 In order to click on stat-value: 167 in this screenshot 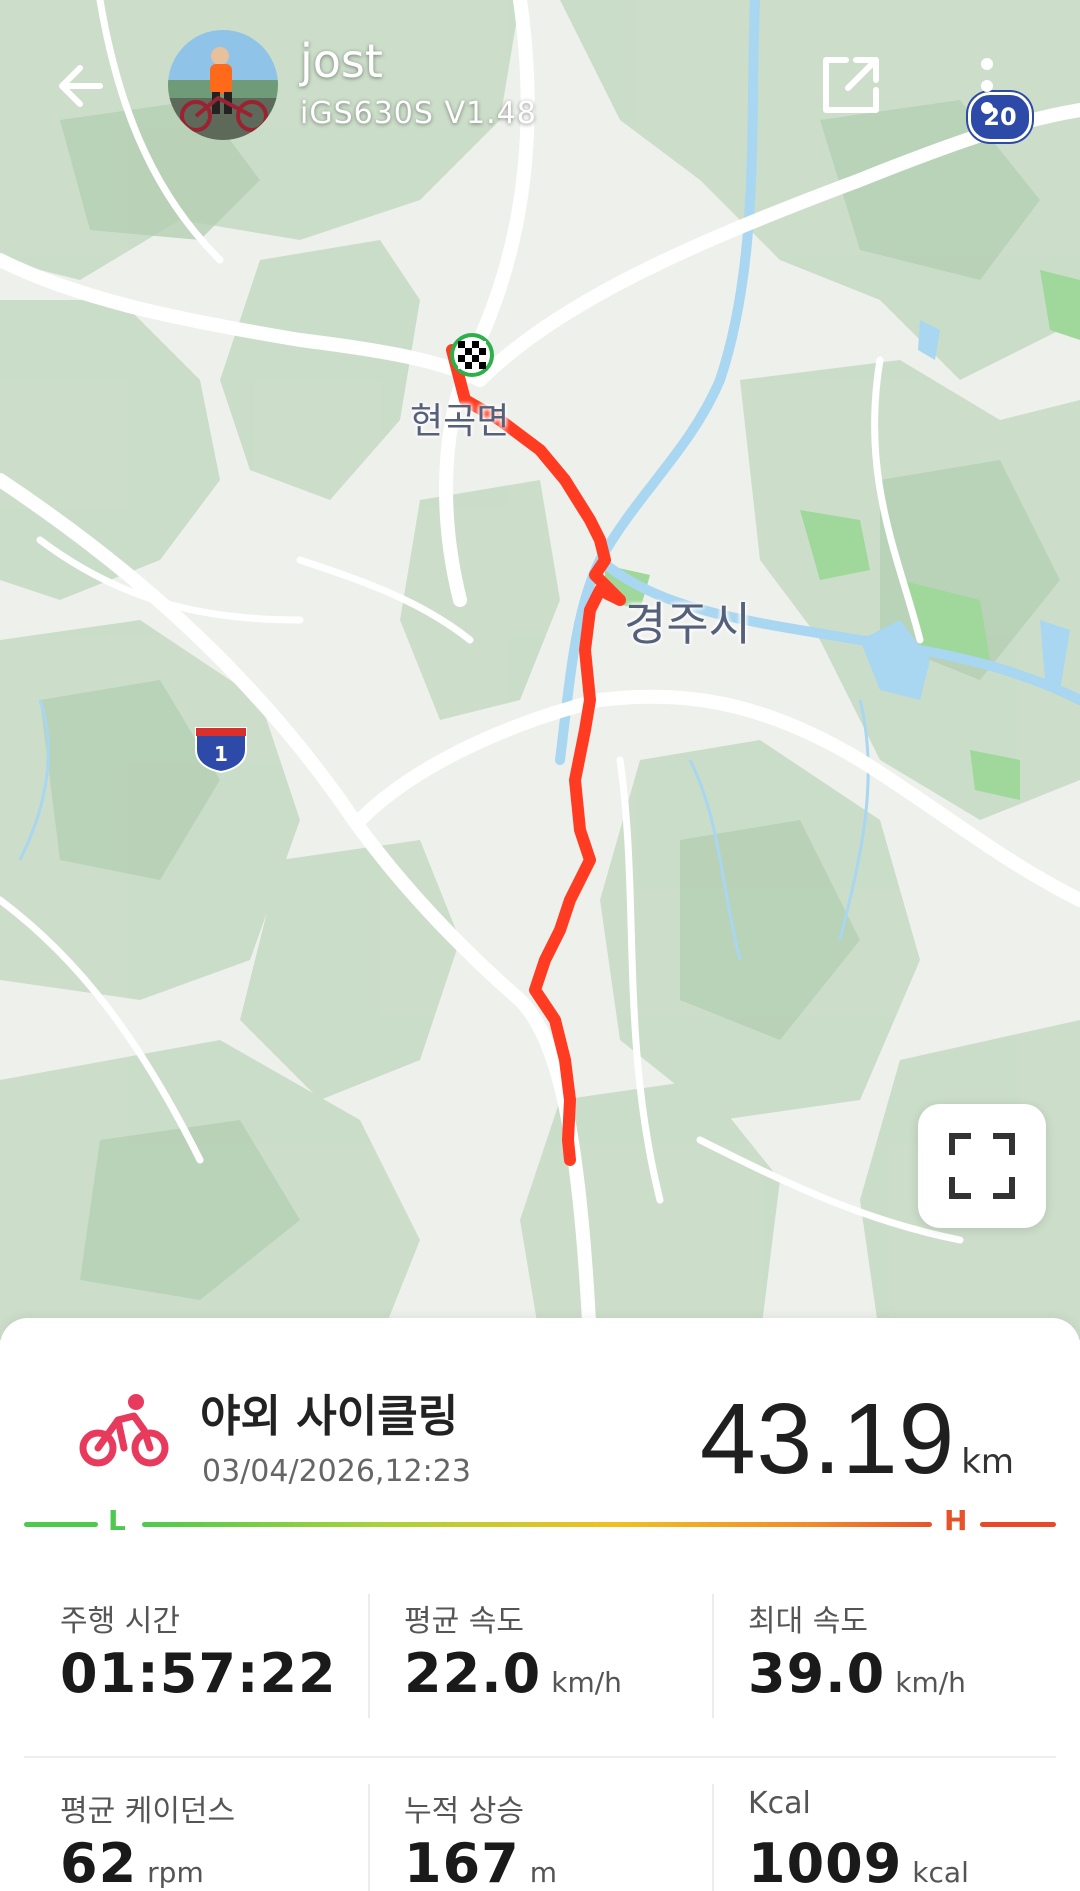, I will do `click(462, 1861)`.